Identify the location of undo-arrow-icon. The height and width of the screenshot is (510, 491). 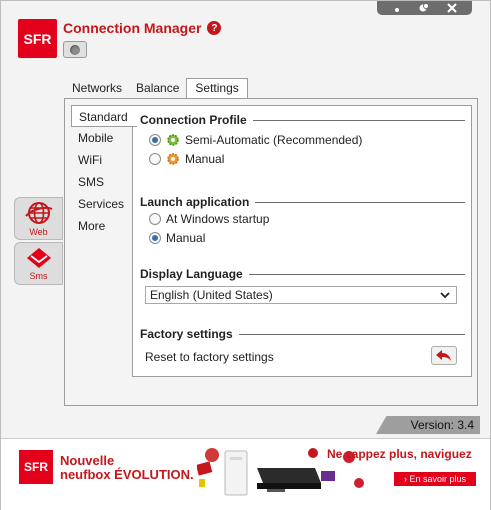
(443, 355).